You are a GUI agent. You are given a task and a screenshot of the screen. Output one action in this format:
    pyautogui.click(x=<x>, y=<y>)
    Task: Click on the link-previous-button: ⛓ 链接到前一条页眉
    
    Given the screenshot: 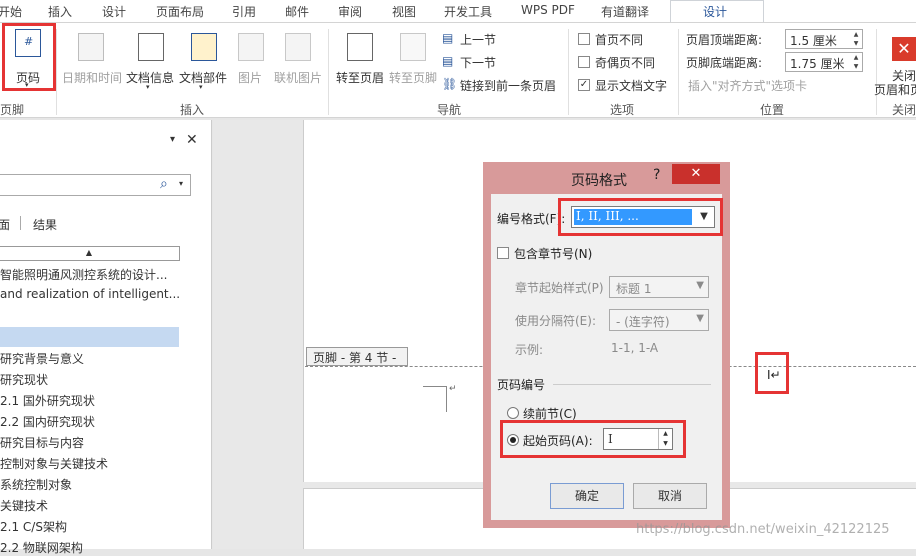 What is the action you would take?
    pyautogui.click(x=502, y=86)
    